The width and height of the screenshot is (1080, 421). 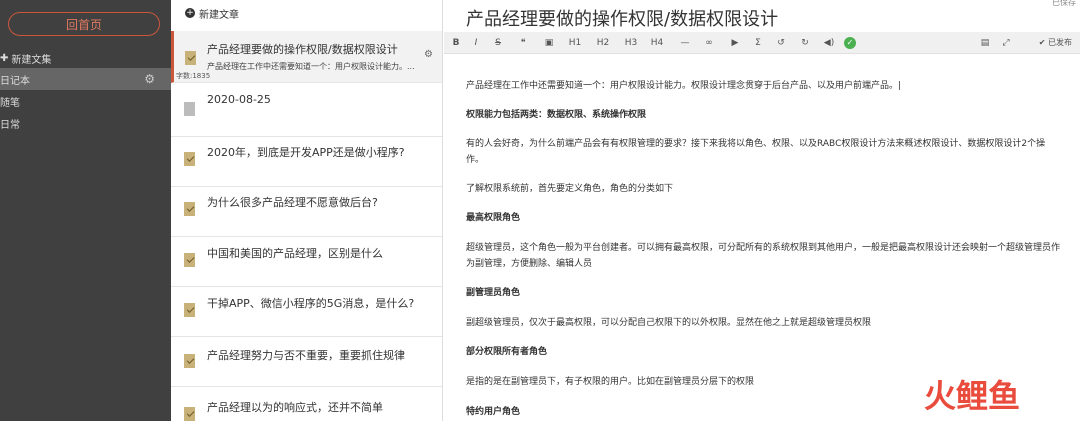 I want to click on notebook-item-daily: 日常, so click(x=85, y=123).